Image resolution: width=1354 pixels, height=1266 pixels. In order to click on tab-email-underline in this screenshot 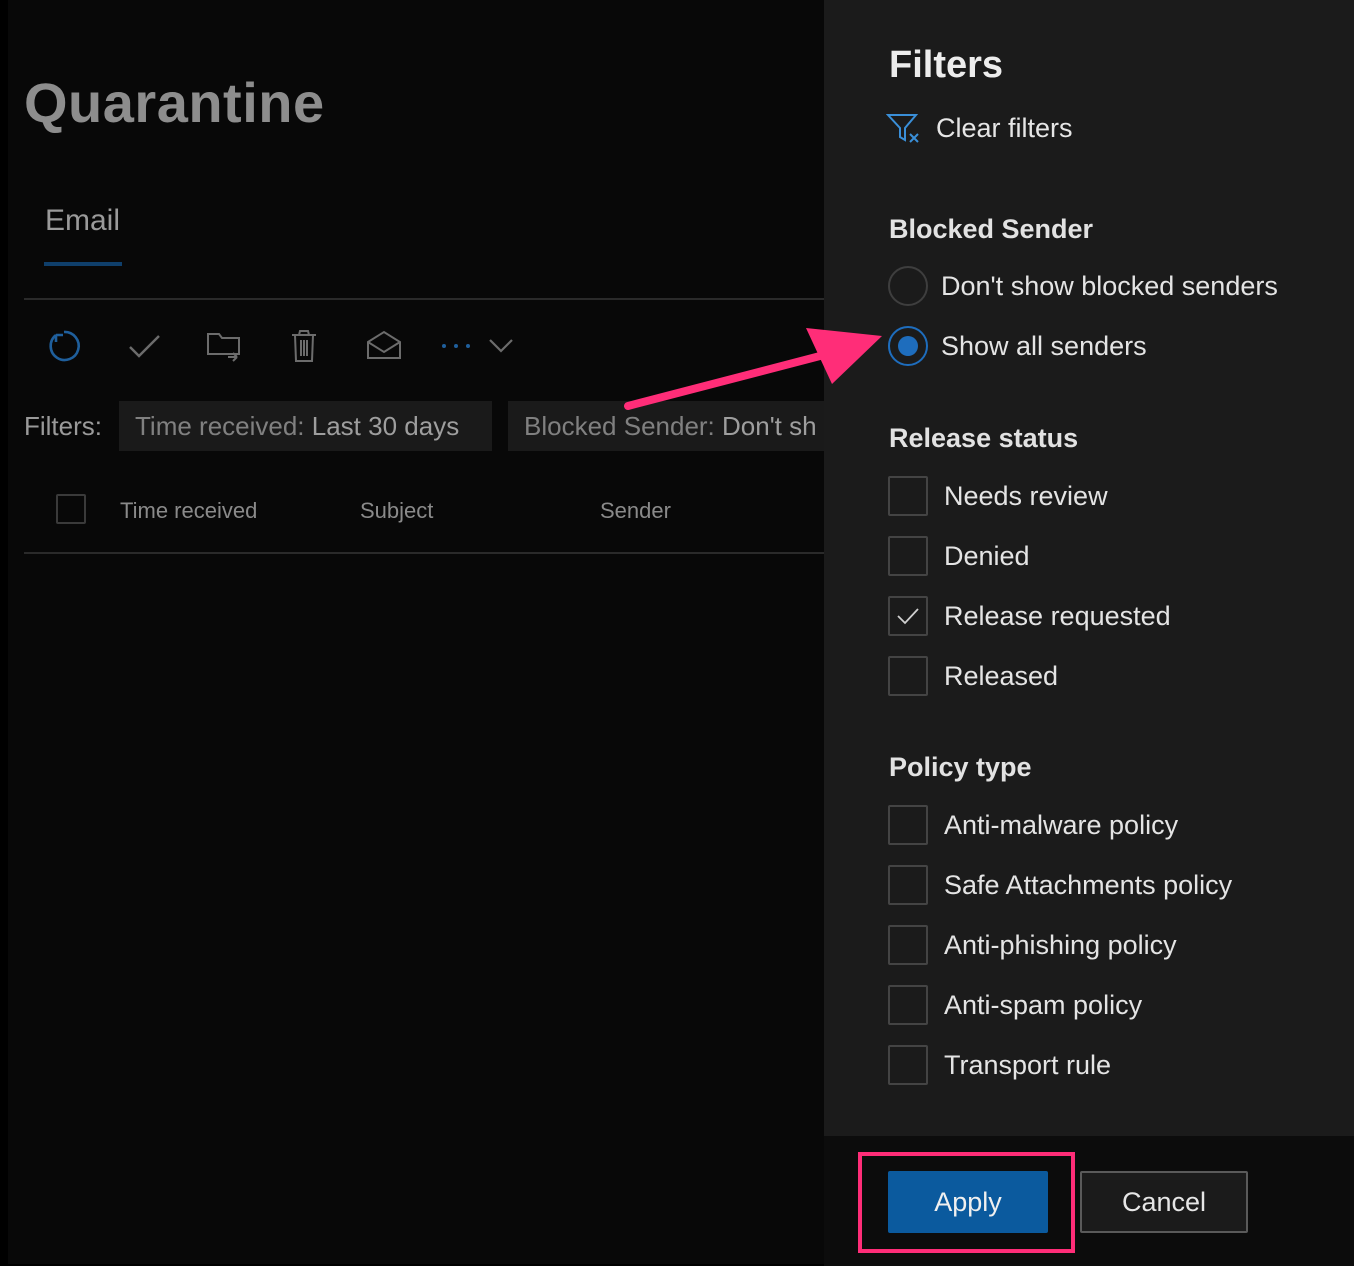, I will do `click(83, 264)`.